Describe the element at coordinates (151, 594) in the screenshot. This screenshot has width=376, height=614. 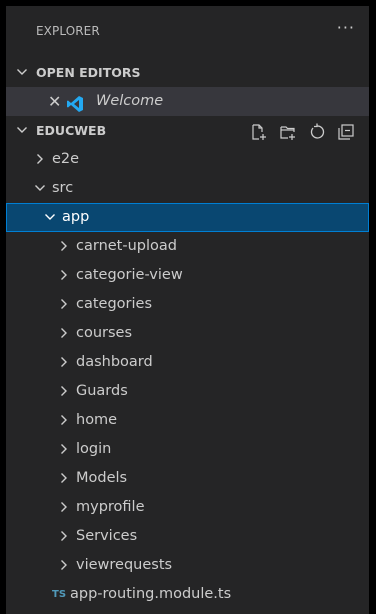
I see `tree-item-label: app-routing.module.ts` at that location.